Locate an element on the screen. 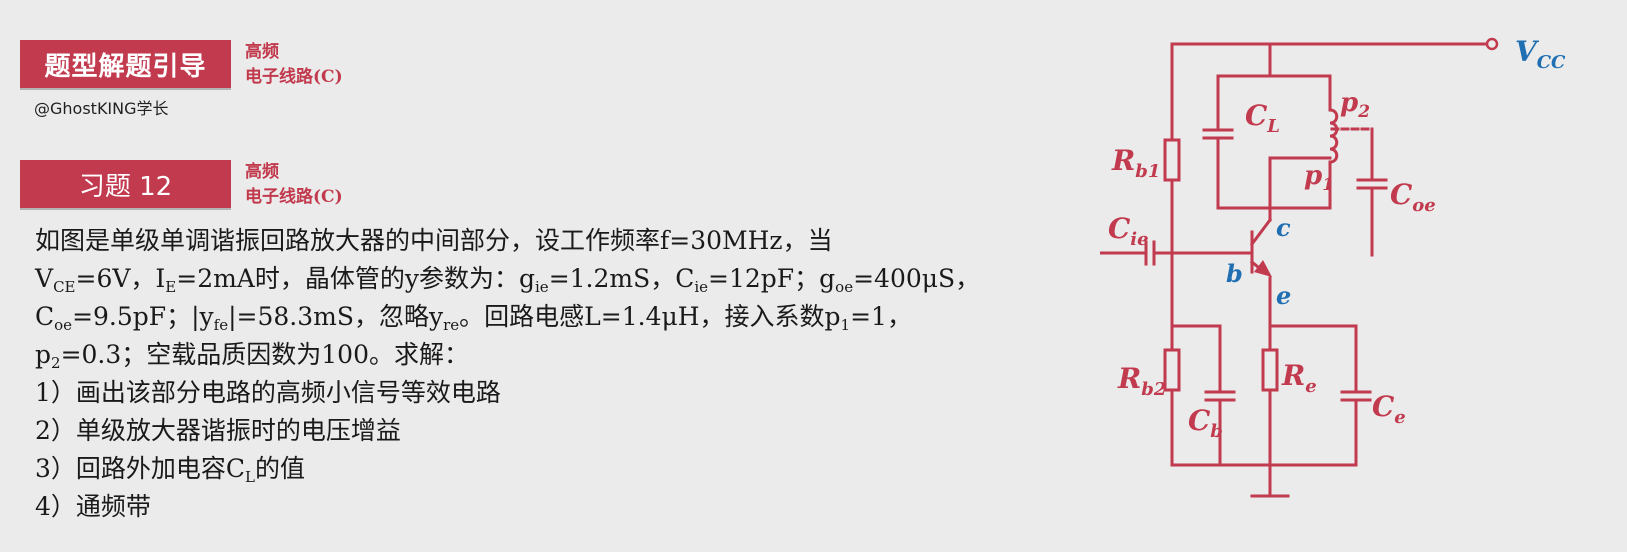 Image resolution: width=1627 pixels, height=552 pixels. rb2-resistor is located at coordinates (1172, 370).